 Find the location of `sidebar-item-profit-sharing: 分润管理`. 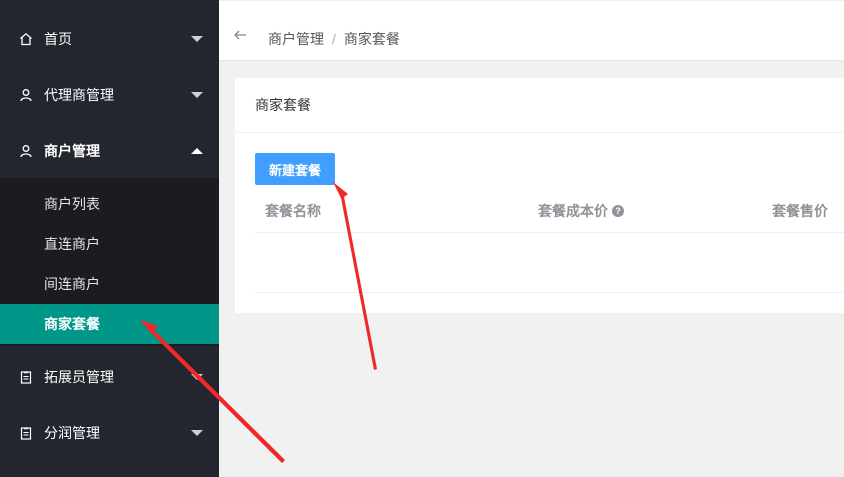

sidebar-item-profit-sharing: 分润管理 is located at coordinates (109, 433).